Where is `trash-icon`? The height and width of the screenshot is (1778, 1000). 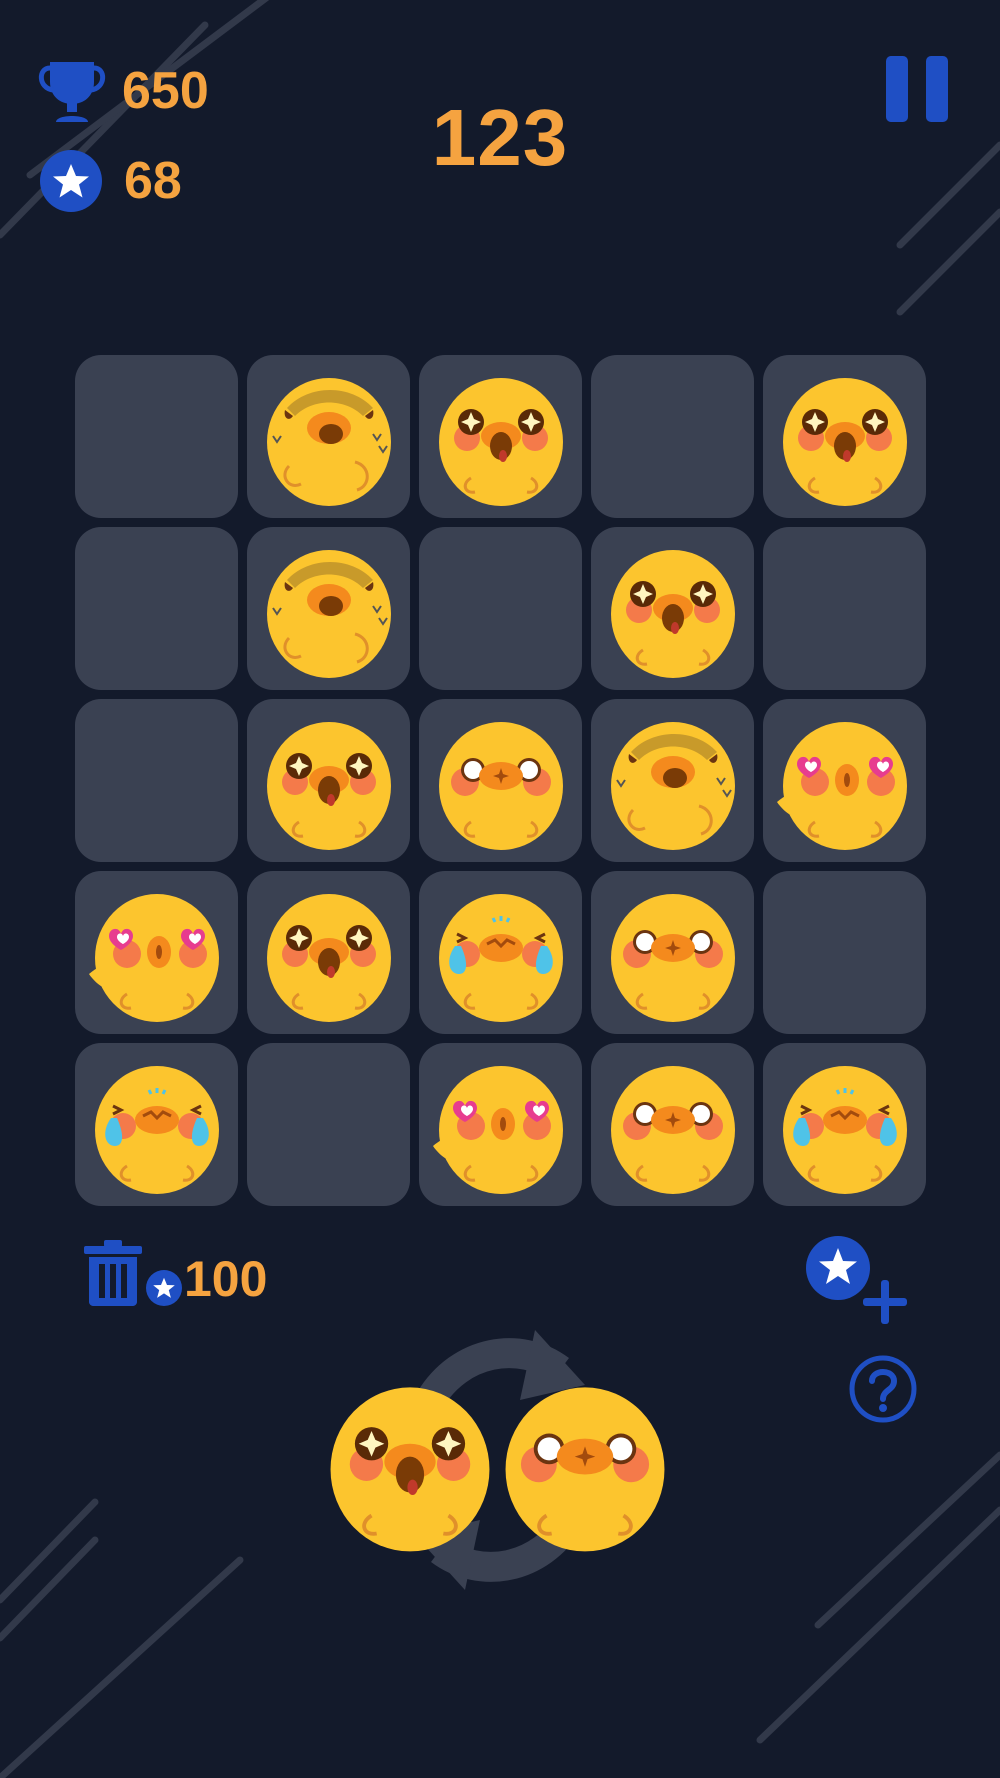 trash-icon is located at coordinates (113, 1273).